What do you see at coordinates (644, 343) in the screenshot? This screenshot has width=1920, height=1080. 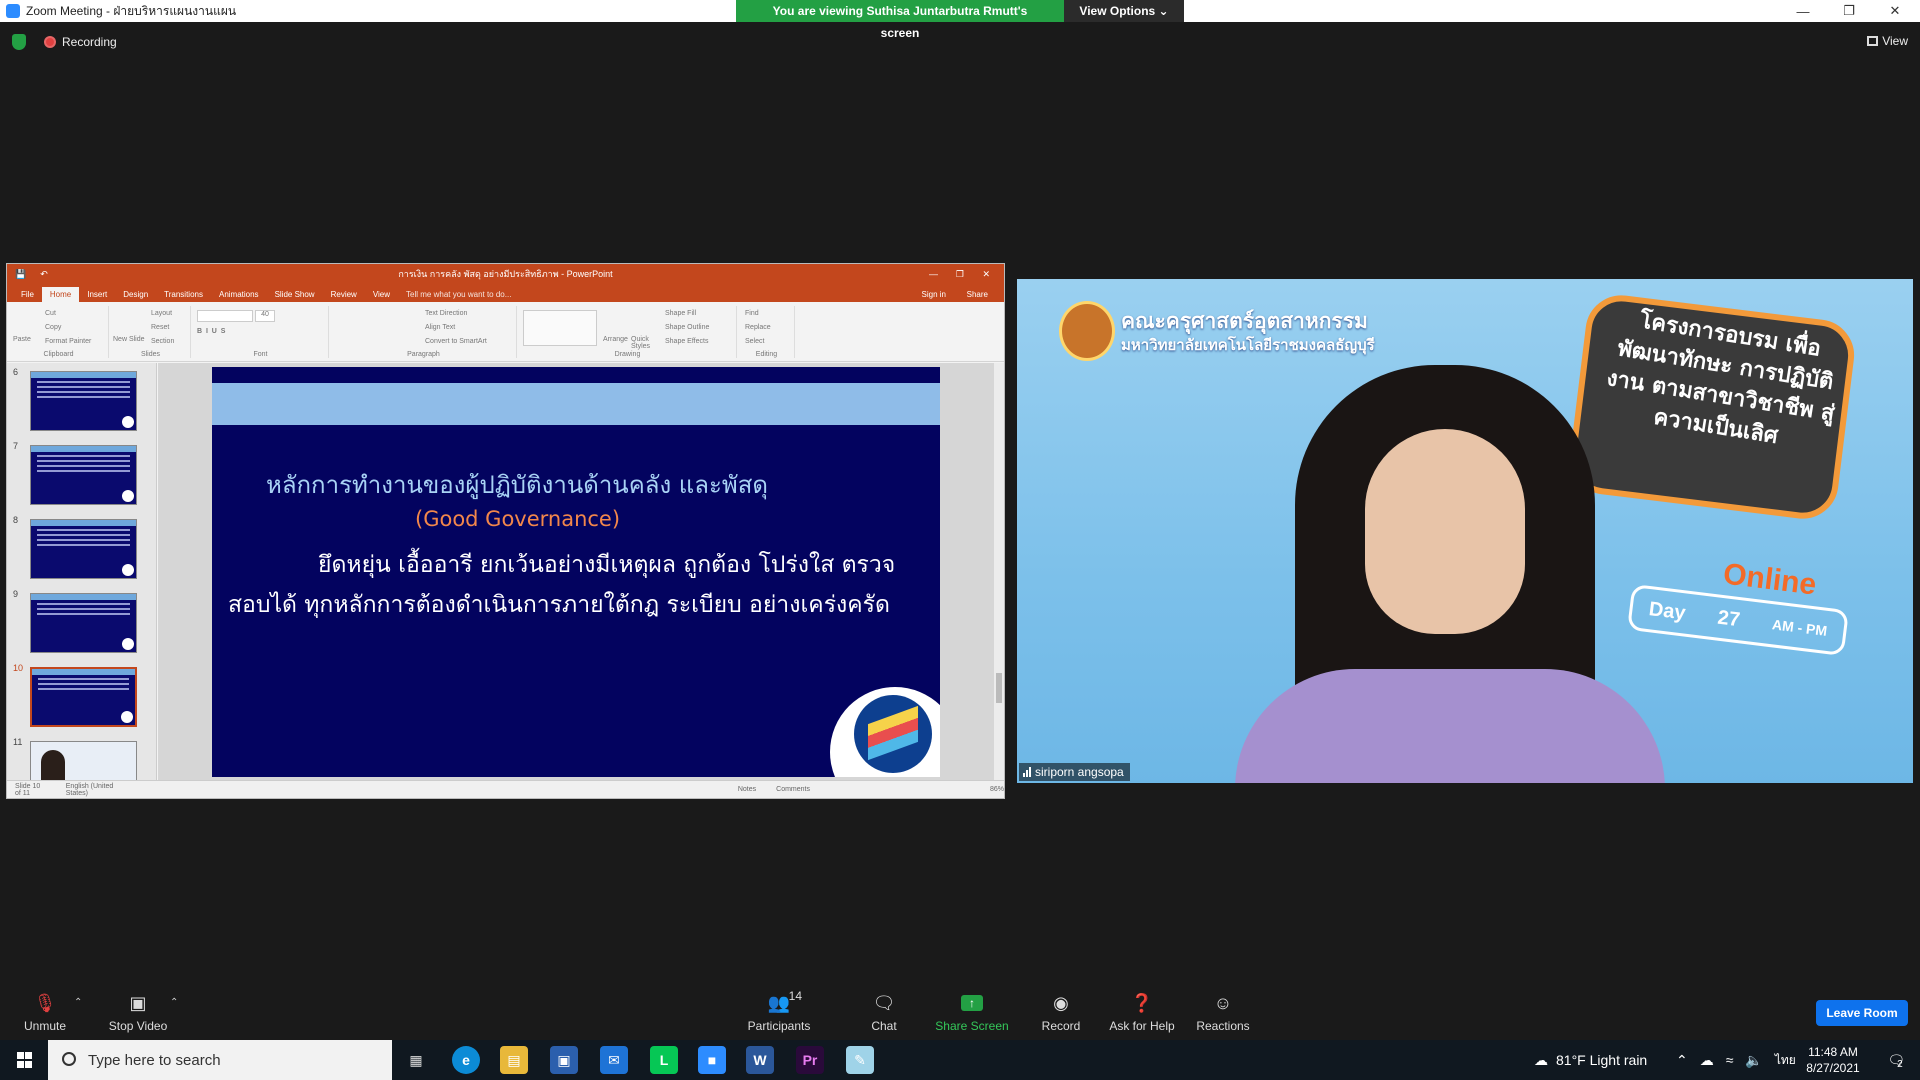 I see `quick-styles-button: Quick Styles` at bounding box center [644, 343].